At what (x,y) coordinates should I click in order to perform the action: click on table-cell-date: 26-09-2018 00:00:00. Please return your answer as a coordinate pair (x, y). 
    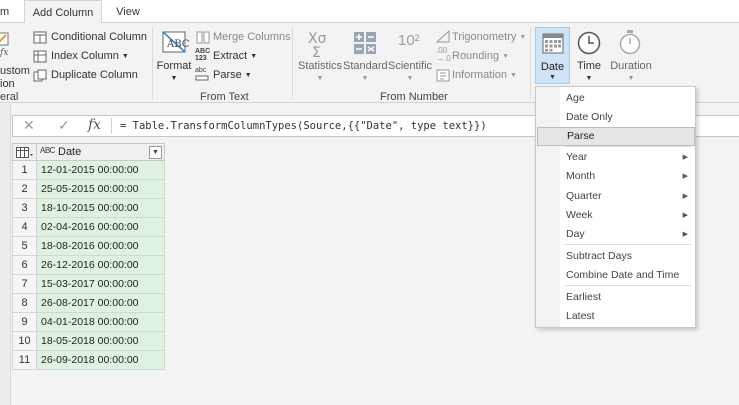
    Looking at the image, I should click on (101, 360).